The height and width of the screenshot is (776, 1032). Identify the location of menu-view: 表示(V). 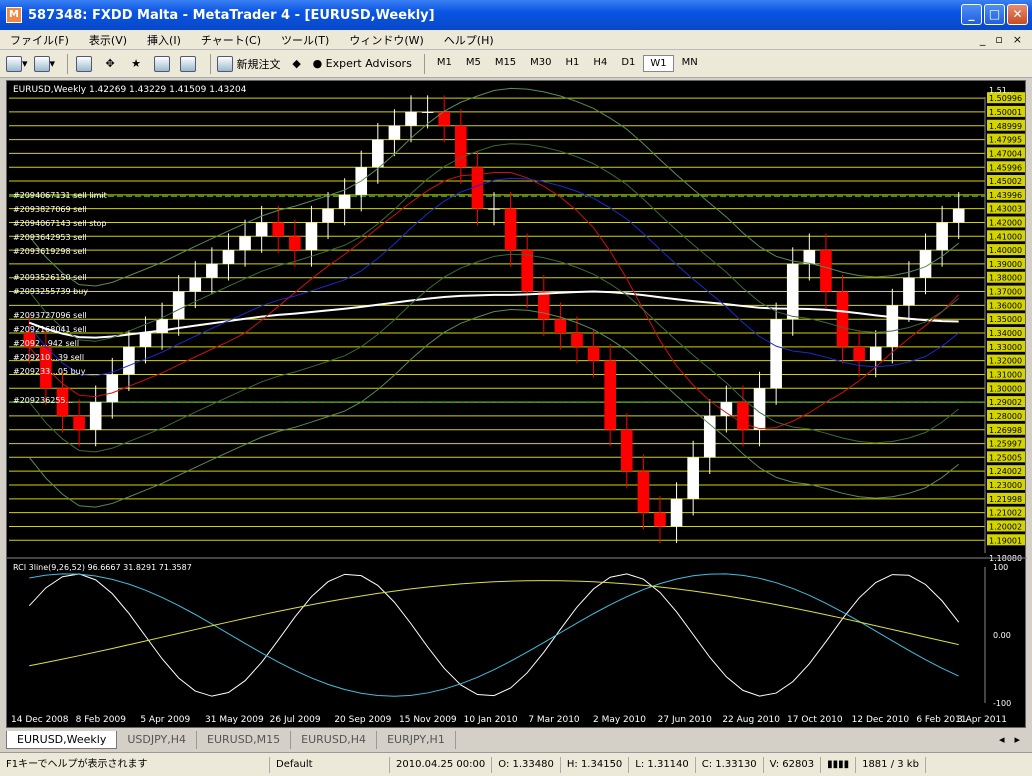
(108, 40).